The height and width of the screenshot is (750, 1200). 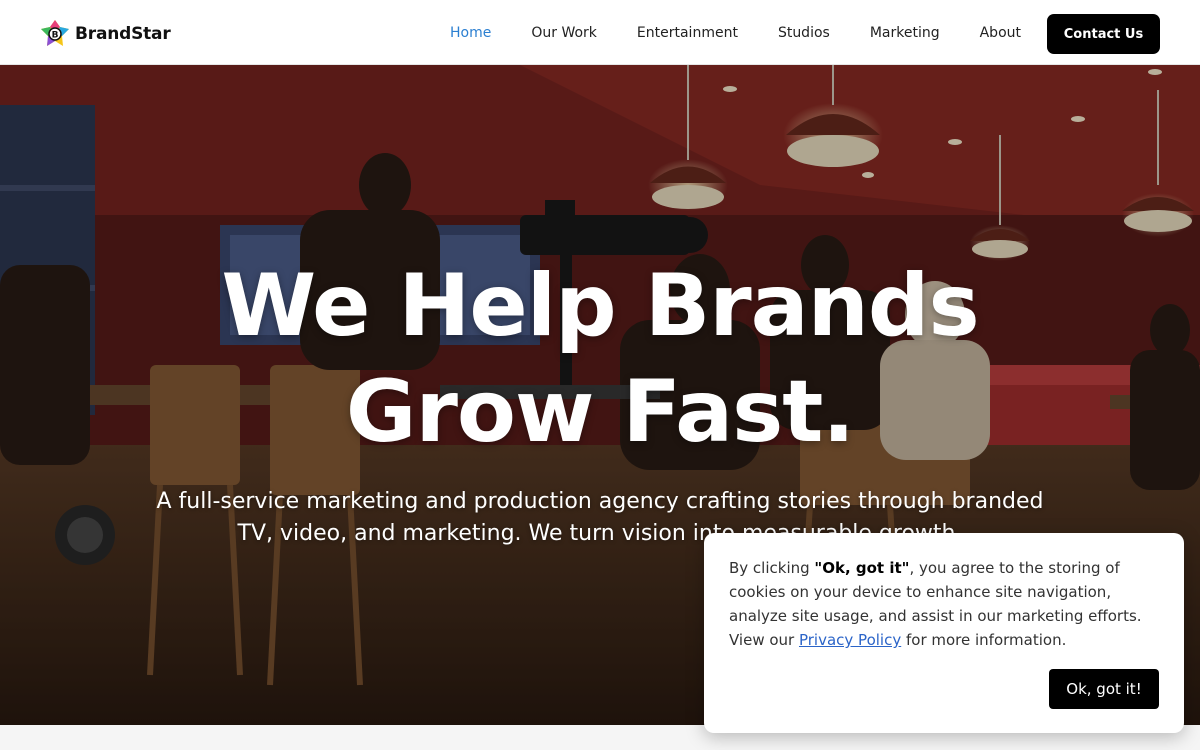 I want to click on brand-logo: B BrandStar, so click(x=105, y=34).